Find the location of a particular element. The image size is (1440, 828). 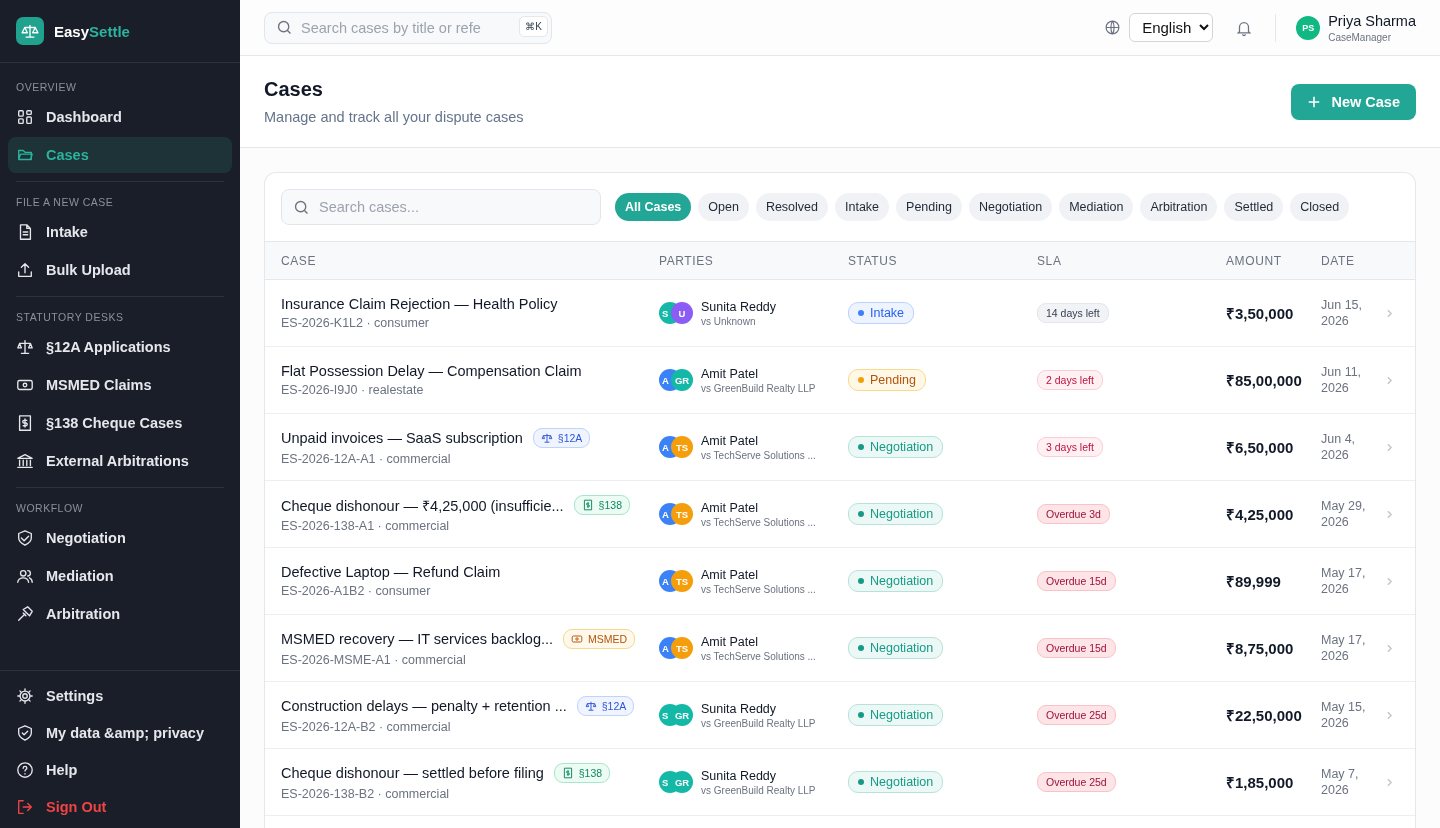

case-amount: ₹85,00,000 is located at coordinates (1264, 380).